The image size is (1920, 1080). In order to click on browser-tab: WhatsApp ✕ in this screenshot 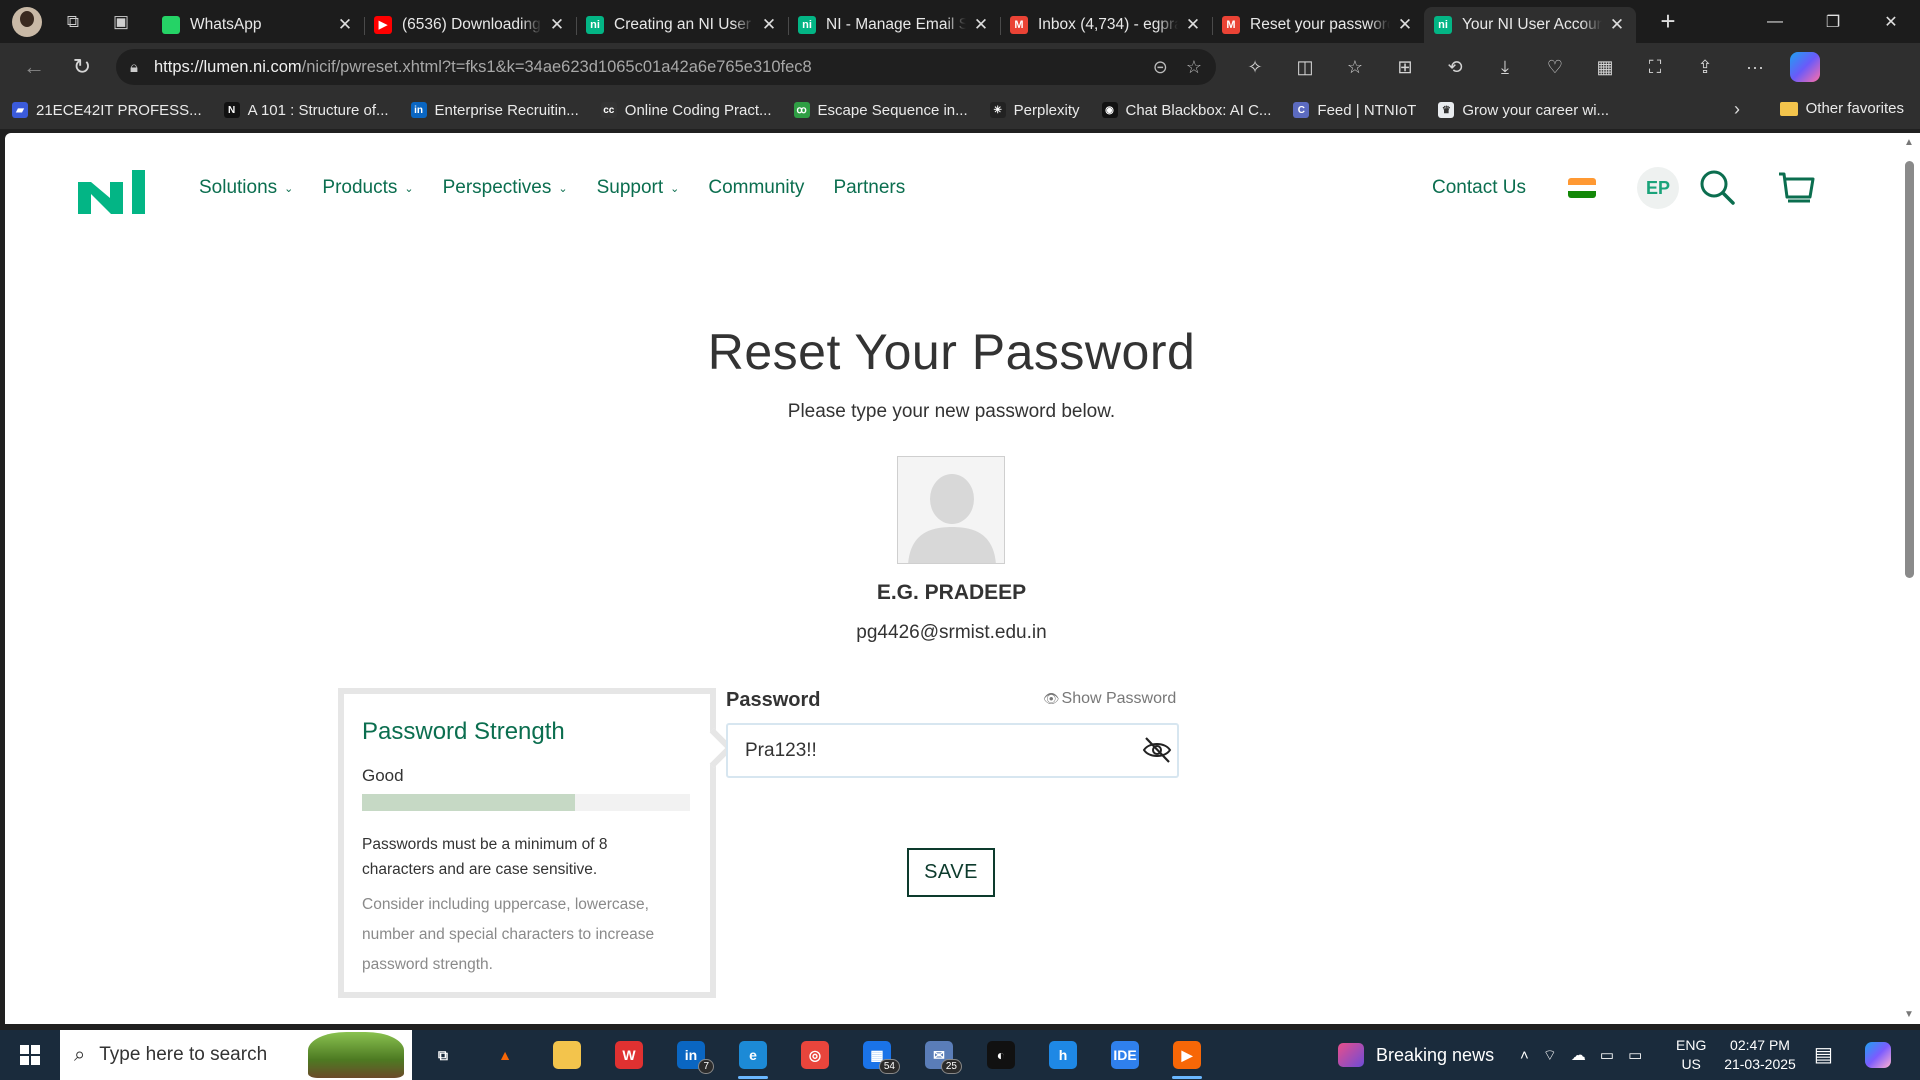, I will do `click(258, 25)`.